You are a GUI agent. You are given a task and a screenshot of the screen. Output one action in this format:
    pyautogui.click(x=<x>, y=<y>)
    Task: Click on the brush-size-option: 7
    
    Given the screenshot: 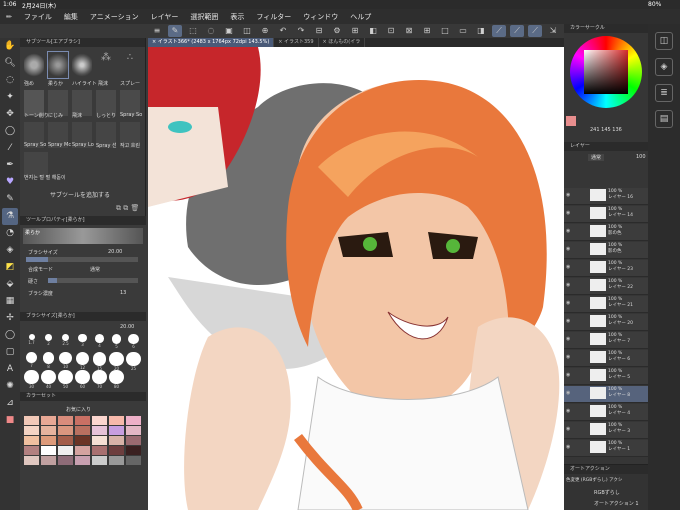 What is the action you would take?
    pyautogui.click(x=31, y=360)
    